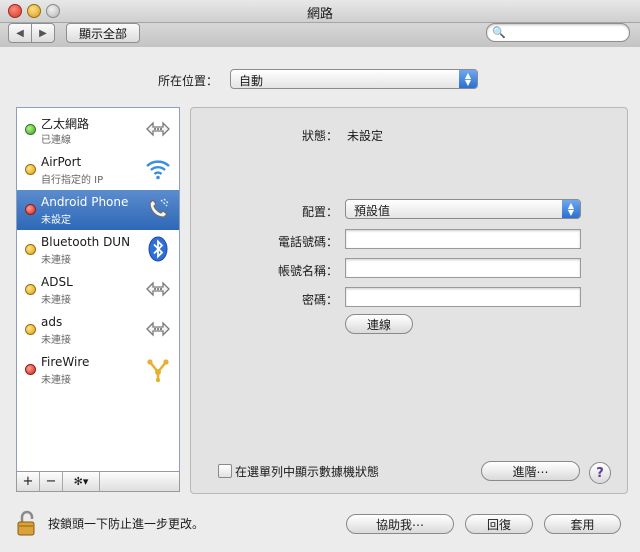 The width and height of the screenshot is (640, 552). What do you see at coordinates (72, 180) in the screenshot?
I see `service-status: 自行指定的 IP` at bounding box center [72, 180].